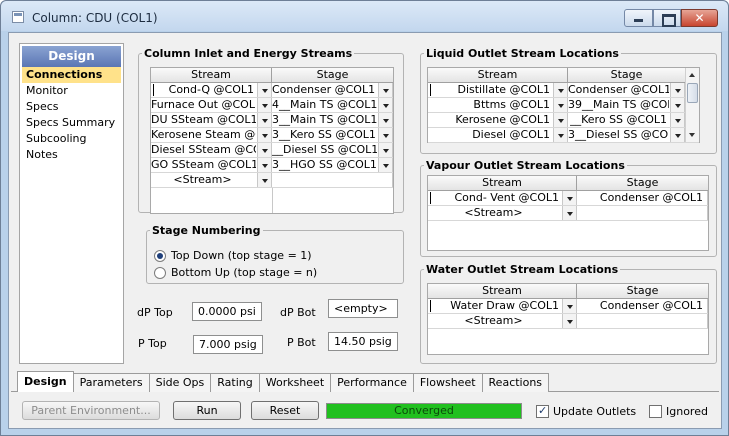  What do you see at coordinates (152, 343) in the screenshot?
I see `p-top-label: P Top` at bounding box center [152, 343].